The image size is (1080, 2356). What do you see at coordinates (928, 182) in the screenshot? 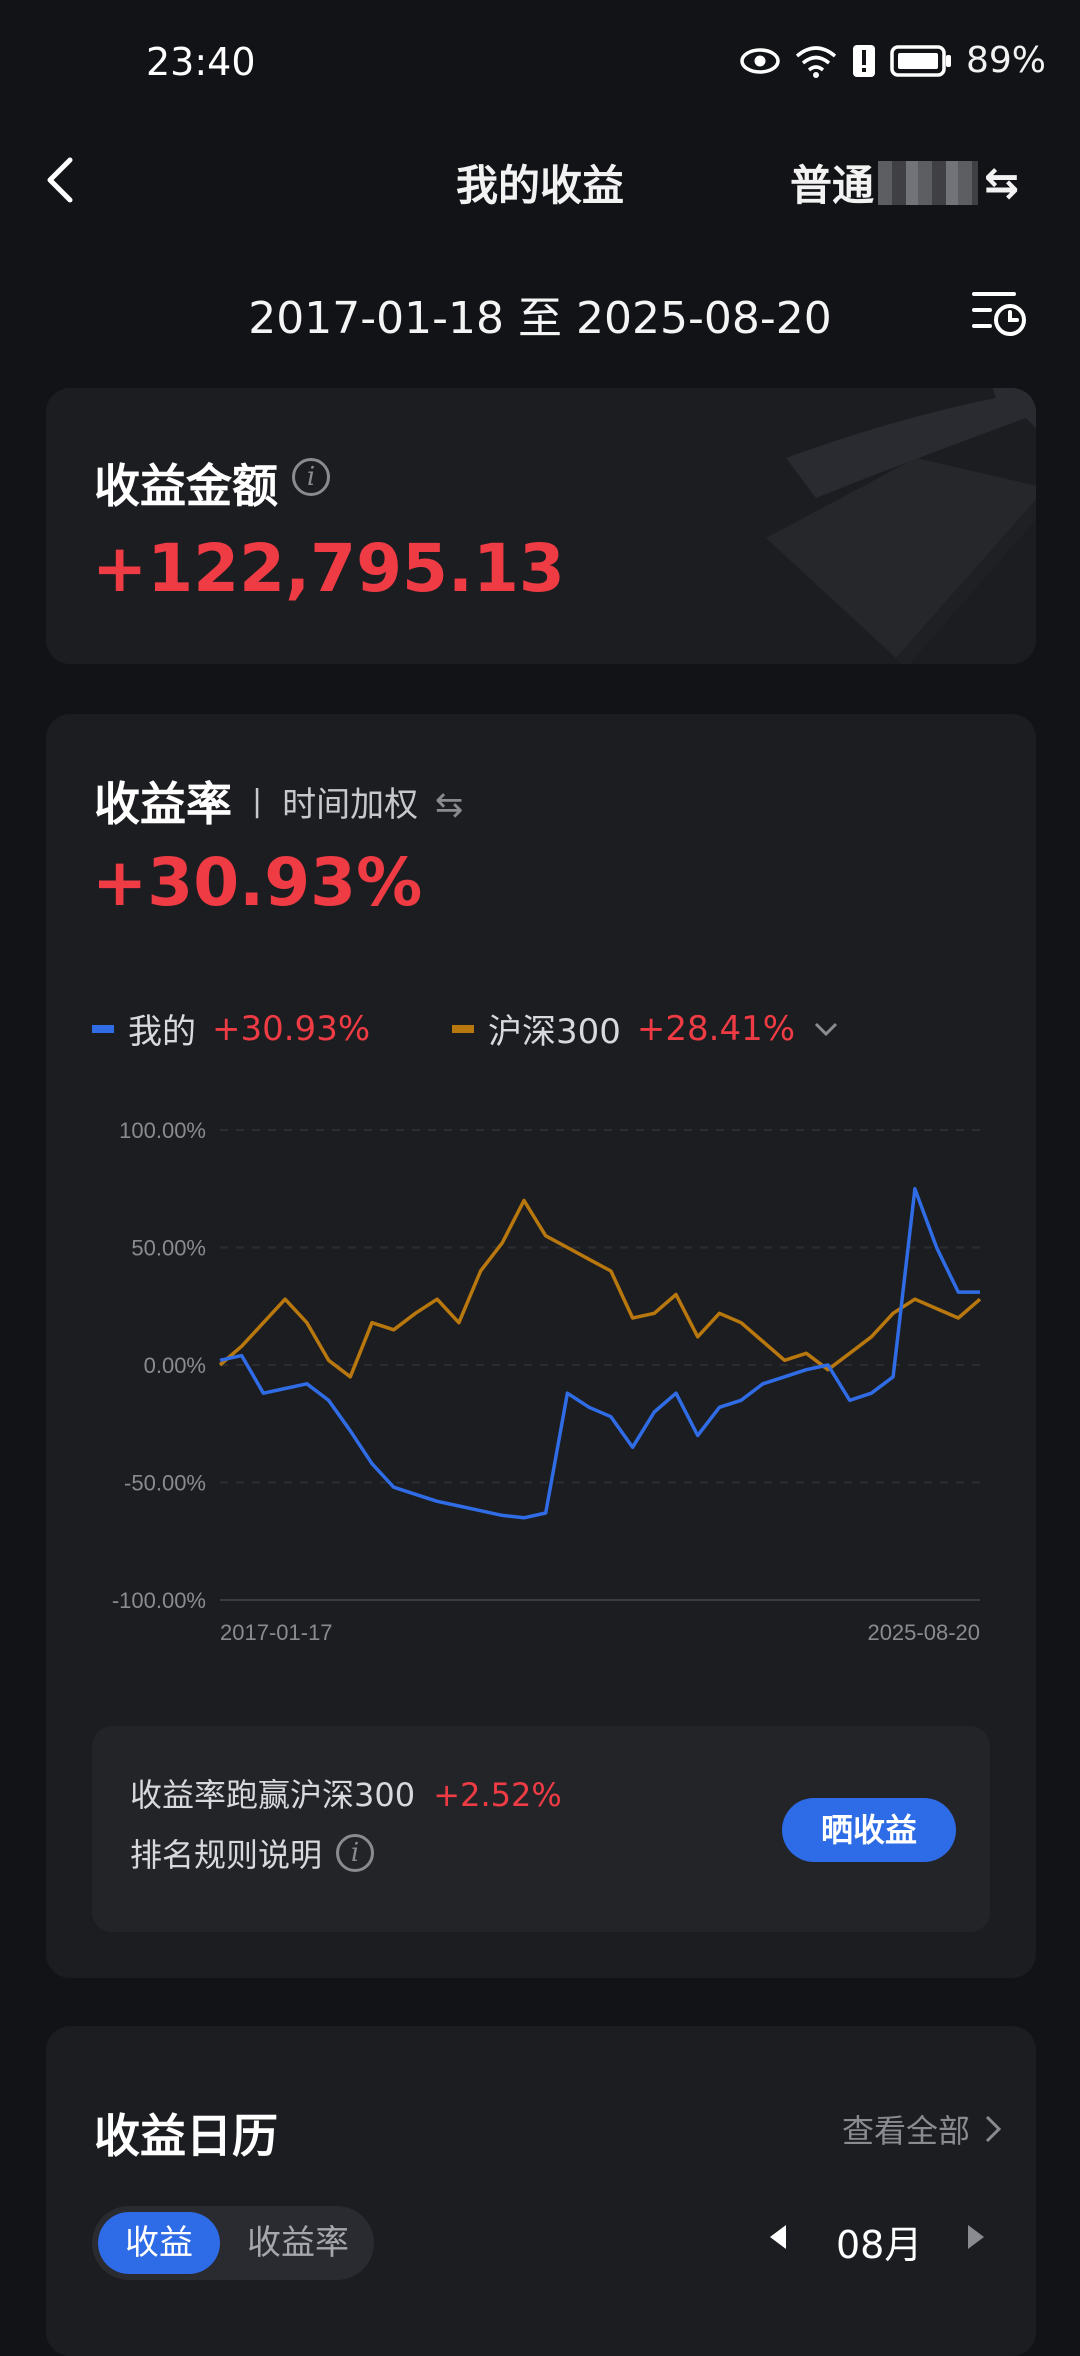
I see `redacted-account-id` at bounding box center [928, 182].